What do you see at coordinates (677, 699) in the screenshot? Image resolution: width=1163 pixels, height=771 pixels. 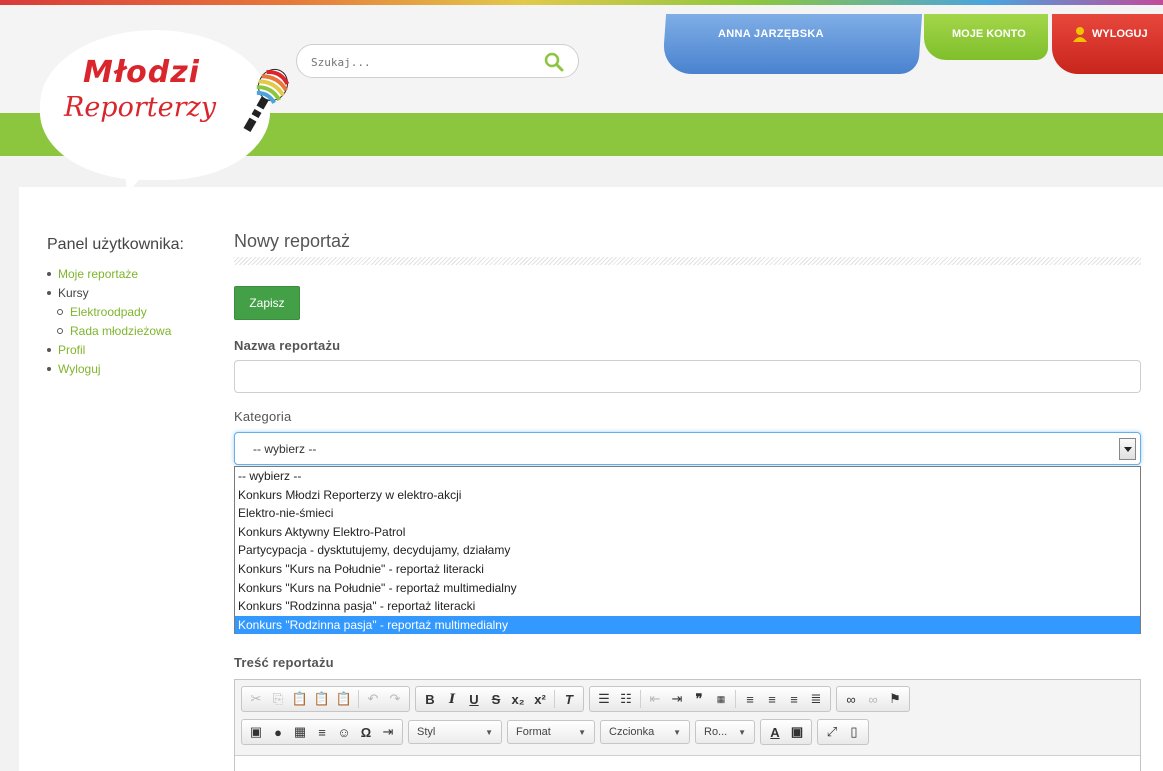 I see `indent-icon: ⇥` at bounding box center [677, 699].